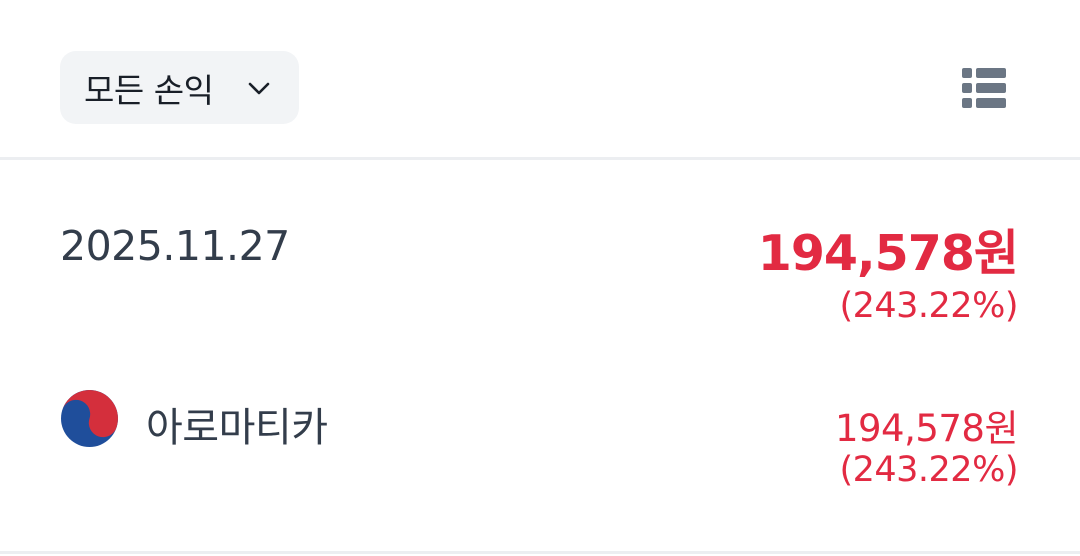 Image resolution: width=1080 pixels, height=556 pixels. What do you see at coordinates (175, 246) in the screenshot?
I see `summary-date: 2025.11.27` at bounding box center [175, 246].